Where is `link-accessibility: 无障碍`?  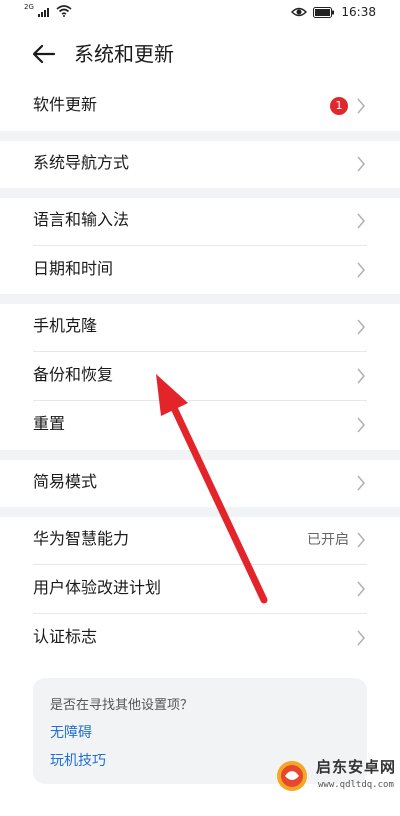 link-accessibility: 无障碍 is located at coordinates (71, 732).